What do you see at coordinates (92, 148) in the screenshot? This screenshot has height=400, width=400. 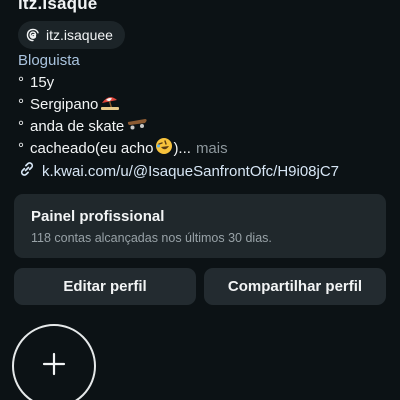 I see `bio-line-text: cacheado(eu acho` at bounding box center [92, 148].